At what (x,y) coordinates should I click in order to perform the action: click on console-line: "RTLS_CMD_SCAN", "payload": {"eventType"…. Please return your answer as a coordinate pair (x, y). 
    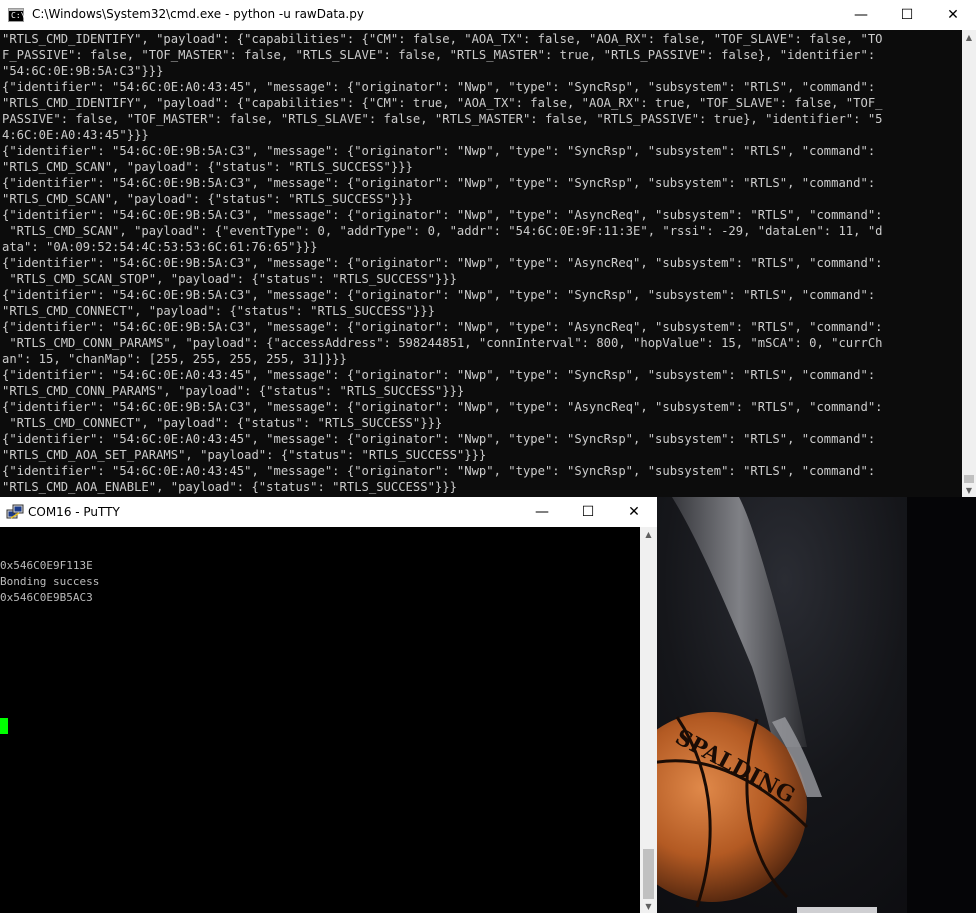
    Looking at the image, I should click on (442, 231).